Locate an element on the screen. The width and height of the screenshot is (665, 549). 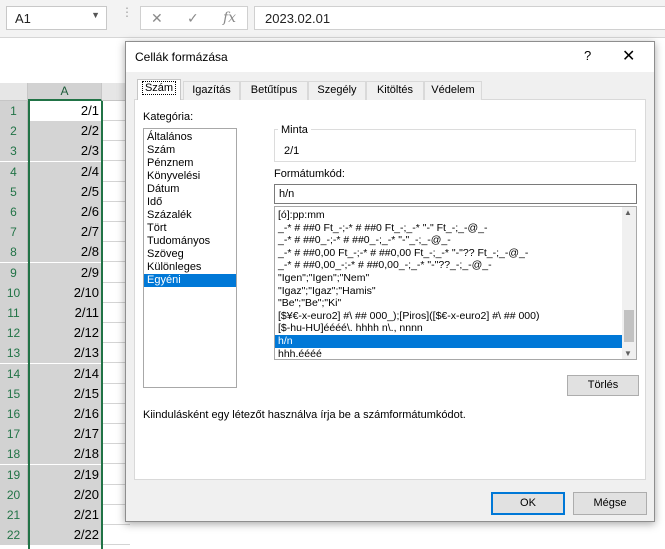
cell: 2/5 is located at coordinates (65, 191).